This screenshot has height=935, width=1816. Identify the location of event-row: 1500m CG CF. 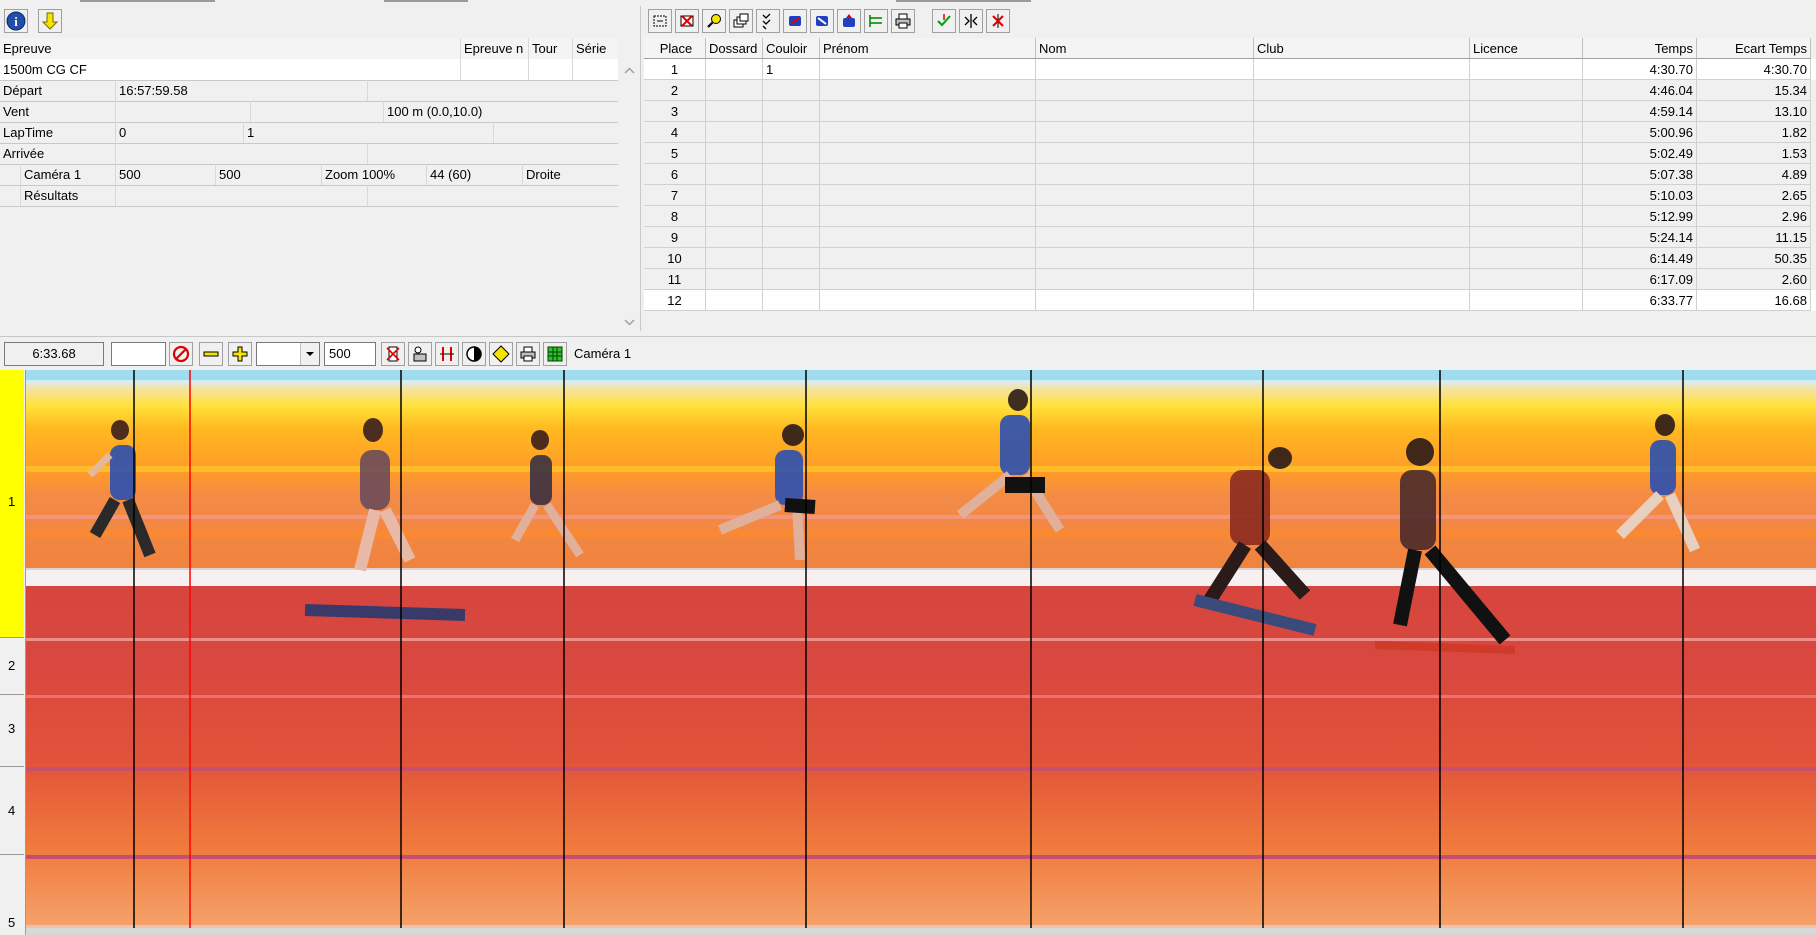
(309, 70).